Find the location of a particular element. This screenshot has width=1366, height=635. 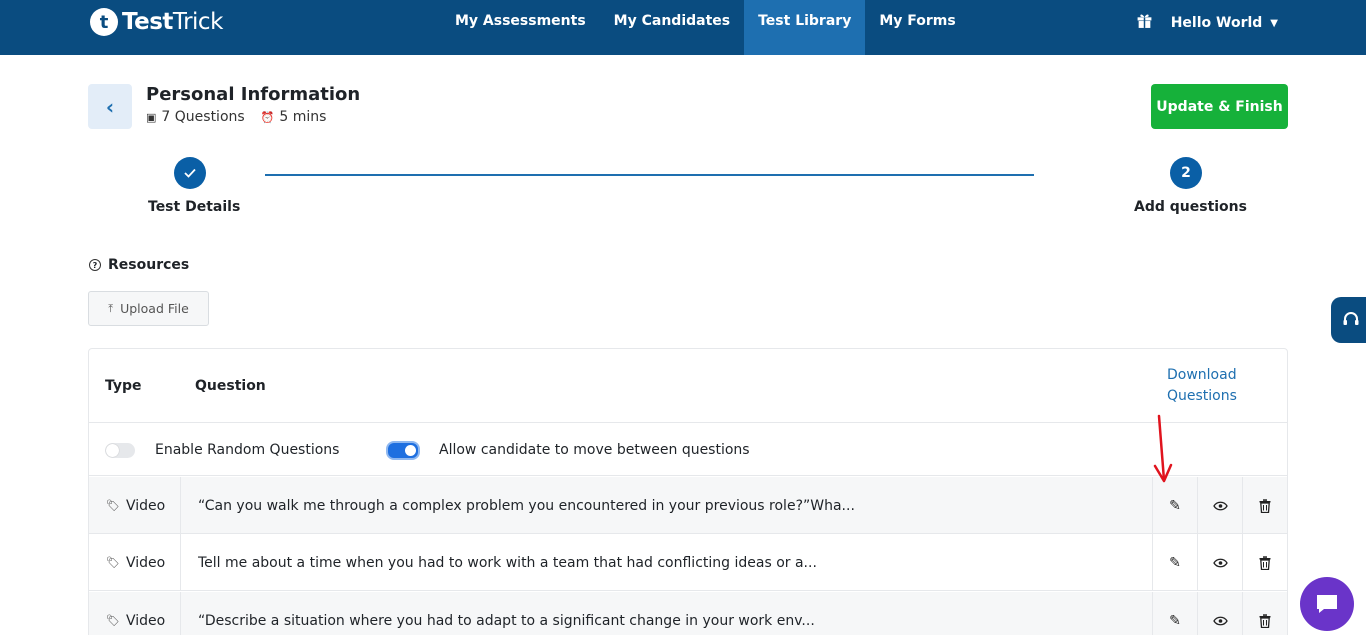

step-1-circle is located at coordinates (190, 173).